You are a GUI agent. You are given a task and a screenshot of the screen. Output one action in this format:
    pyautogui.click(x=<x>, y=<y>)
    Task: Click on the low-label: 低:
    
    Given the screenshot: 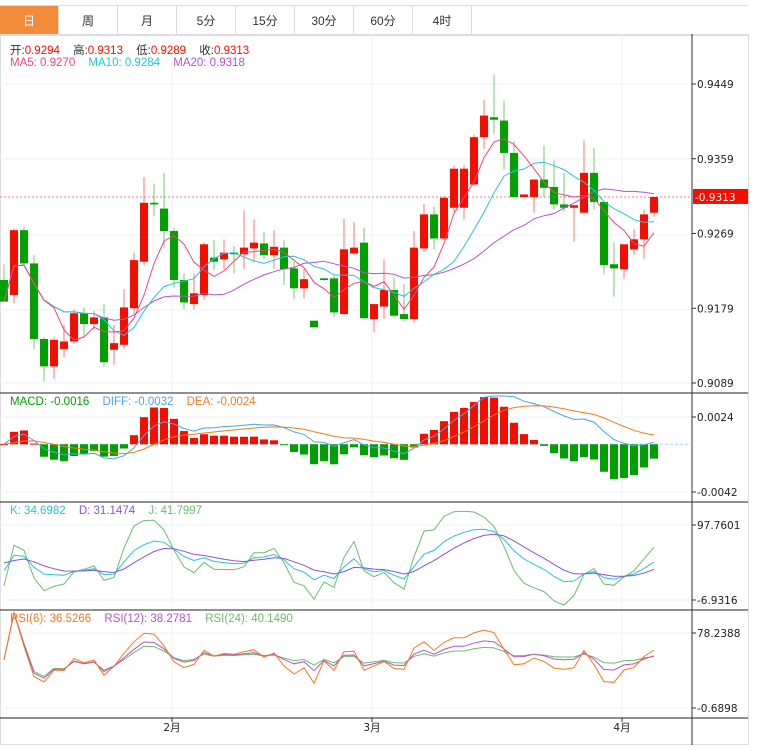 What is the action you would take?
    pyautogui.click(x=143, y=51)
    